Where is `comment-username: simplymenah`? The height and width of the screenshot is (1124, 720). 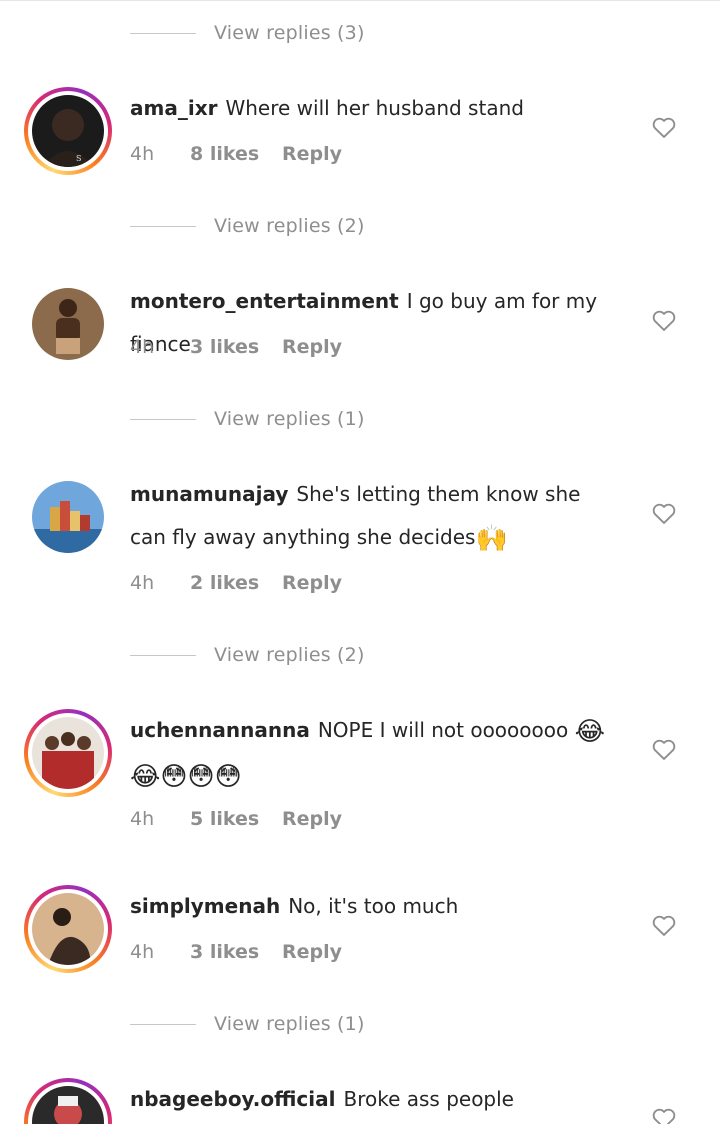 comment-username: simplymenah is located at coordinates (205, 906).